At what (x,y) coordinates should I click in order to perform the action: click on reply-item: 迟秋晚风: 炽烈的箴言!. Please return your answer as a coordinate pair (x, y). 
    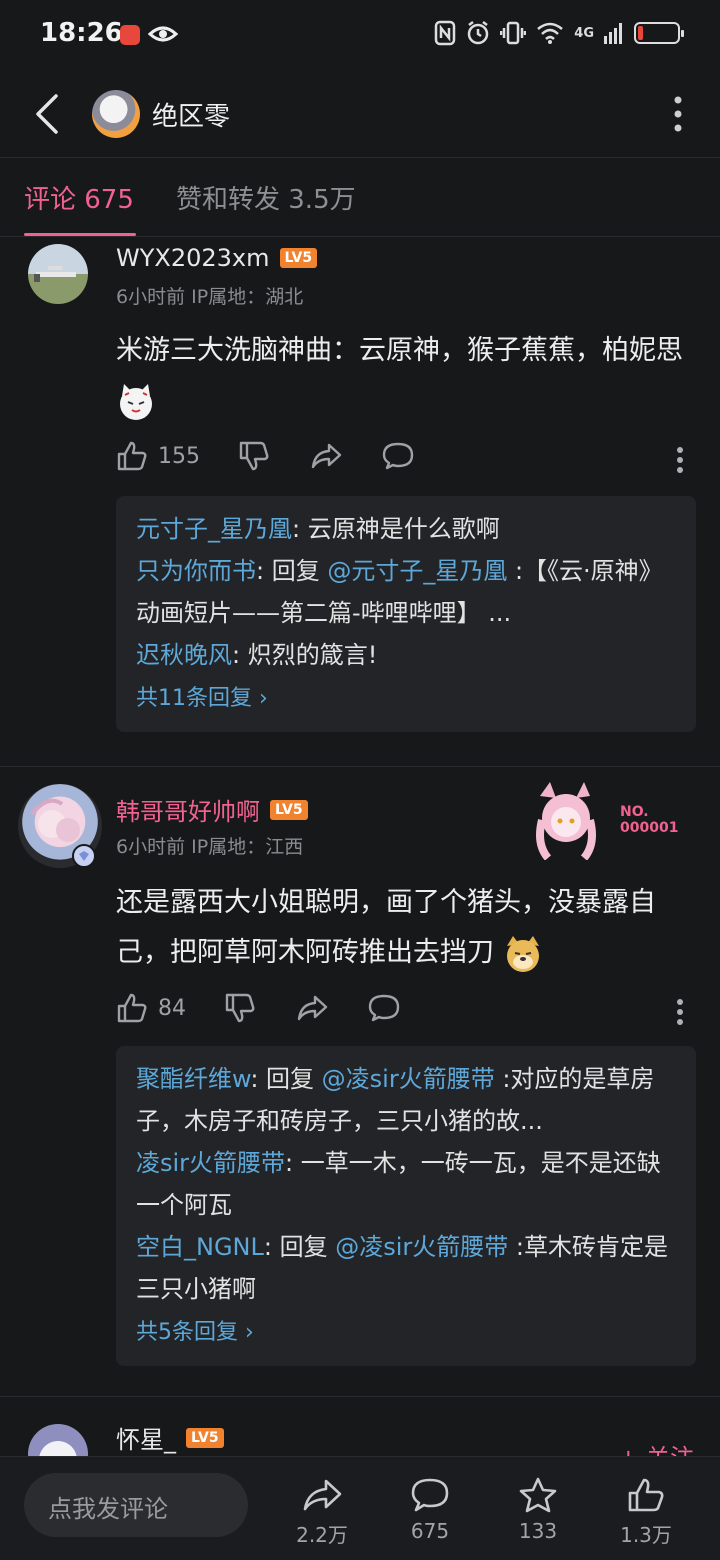
    Looking at the image, I should click on (406, 655).